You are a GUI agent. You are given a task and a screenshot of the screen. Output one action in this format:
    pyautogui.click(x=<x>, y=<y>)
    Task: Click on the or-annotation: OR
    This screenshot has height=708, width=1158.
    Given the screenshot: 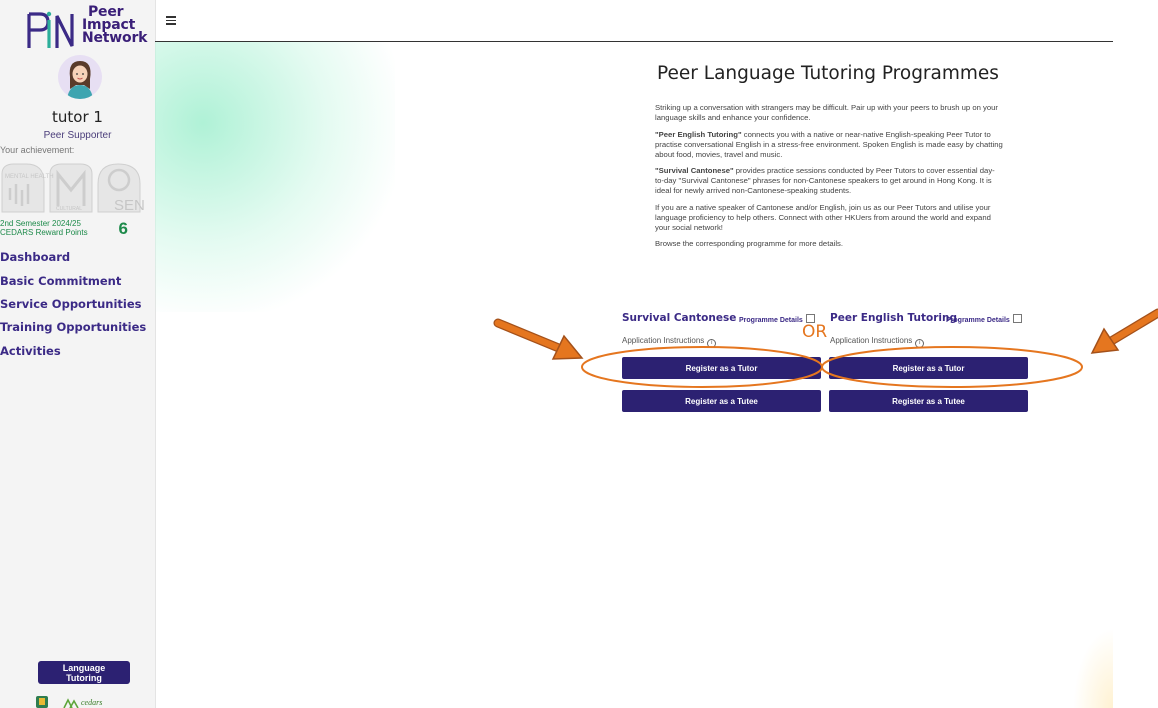 What is the action you would take?
    pyautogui.click(x=815, y=332)
    